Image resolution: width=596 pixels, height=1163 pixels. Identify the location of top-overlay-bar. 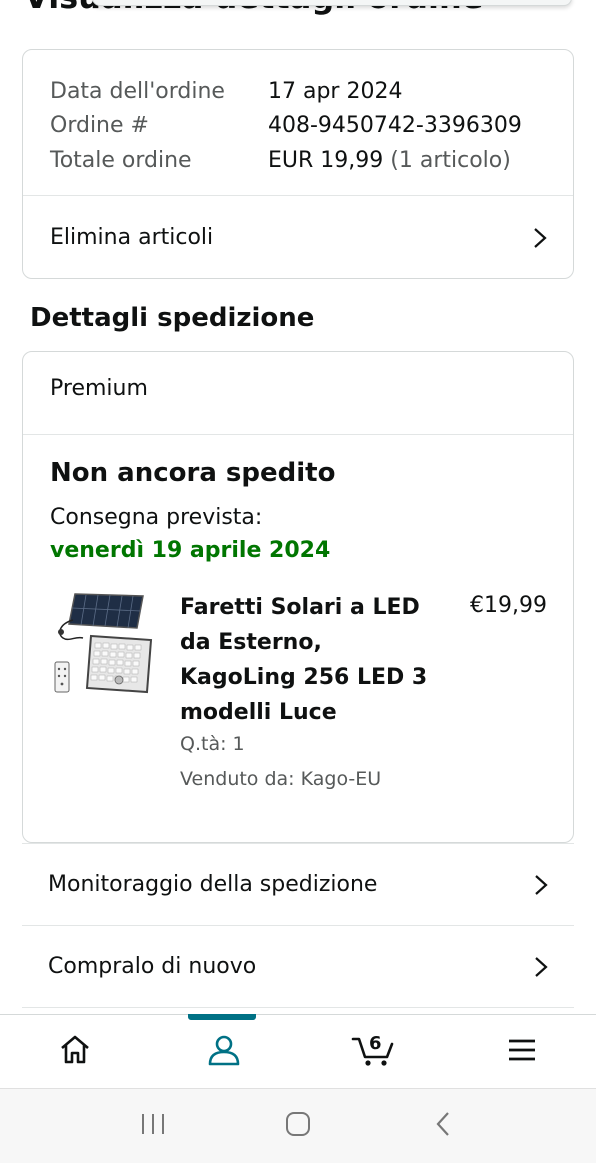
(332, 3).